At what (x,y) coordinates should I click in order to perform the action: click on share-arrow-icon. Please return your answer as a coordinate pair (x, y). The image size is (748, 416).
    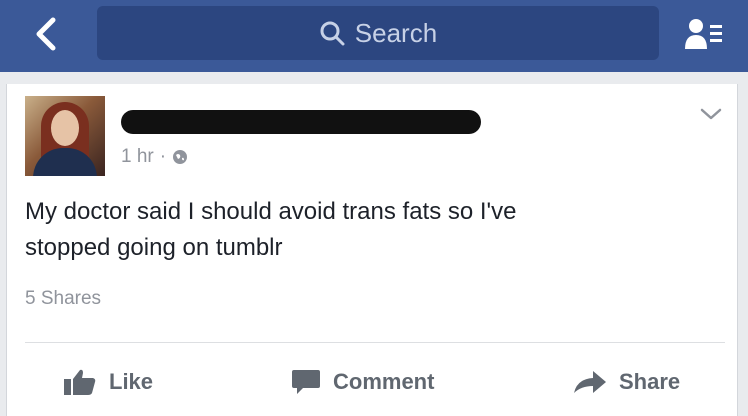
    Looking at the image, I should click on (590, 382).